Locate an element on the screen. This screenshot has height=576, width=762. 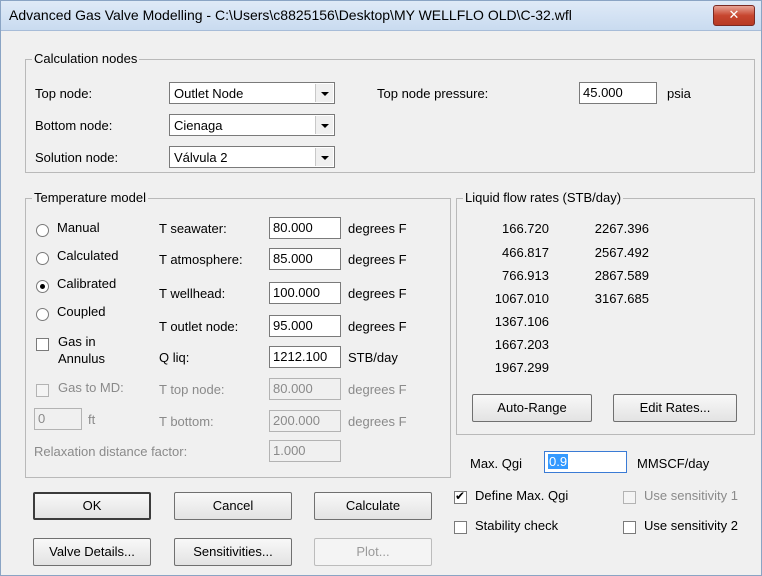
rate-value: 1367.106 is located at coordinates (521, 321).